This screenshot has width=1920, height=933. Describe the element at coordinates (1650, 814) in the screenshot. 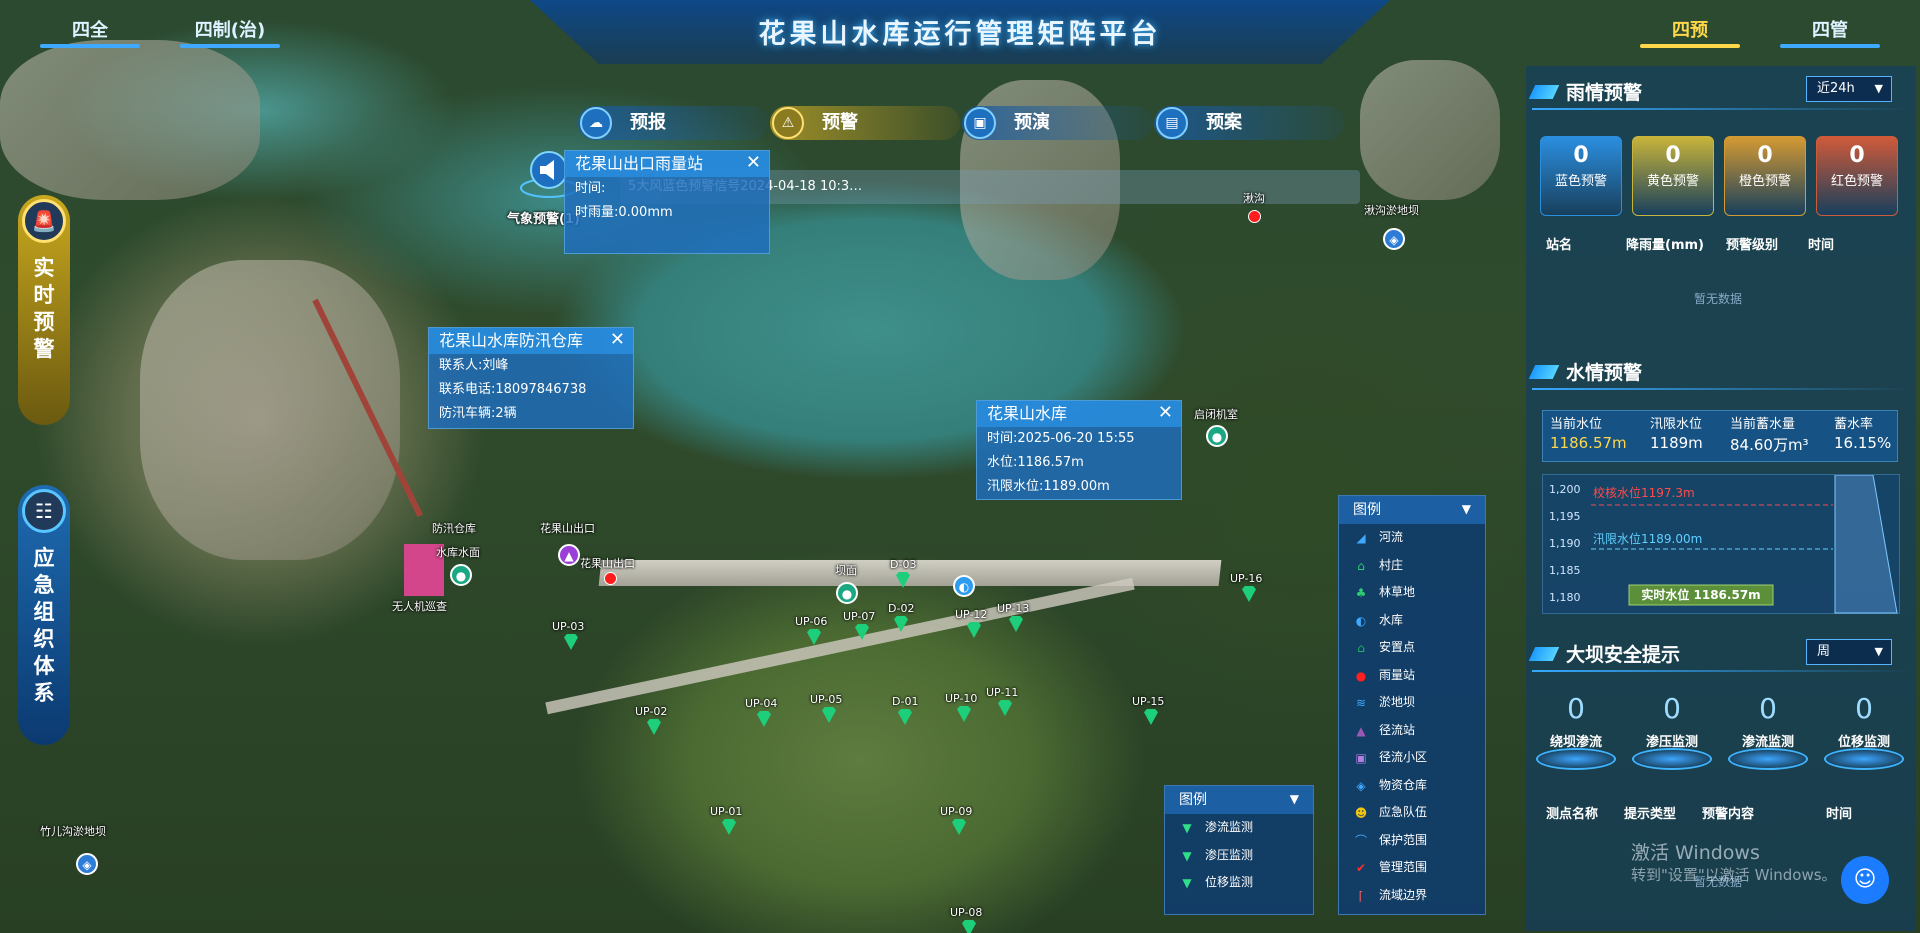

I see `column-header: 提示类型` at that location.